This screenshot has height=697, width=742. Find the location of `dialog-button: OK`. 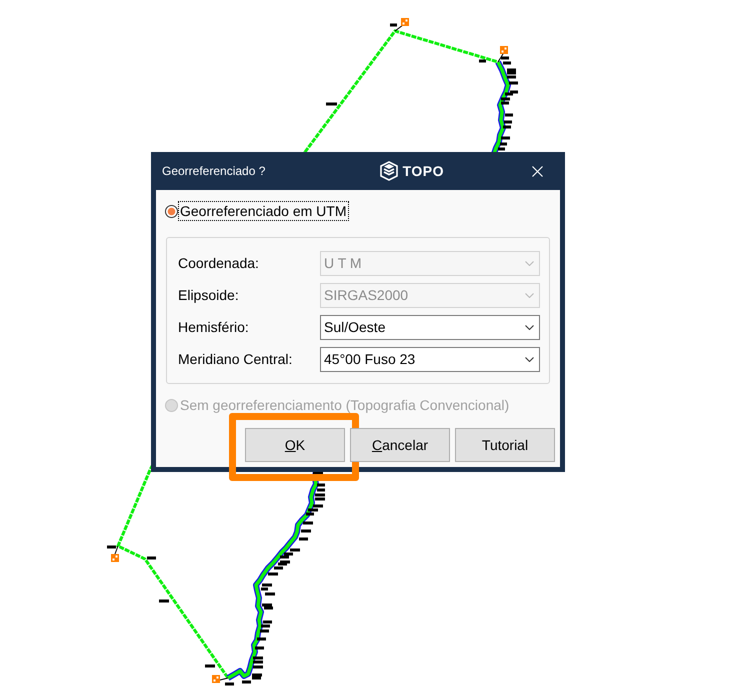

dialog-button: OK is located at coordinates (295, 445).